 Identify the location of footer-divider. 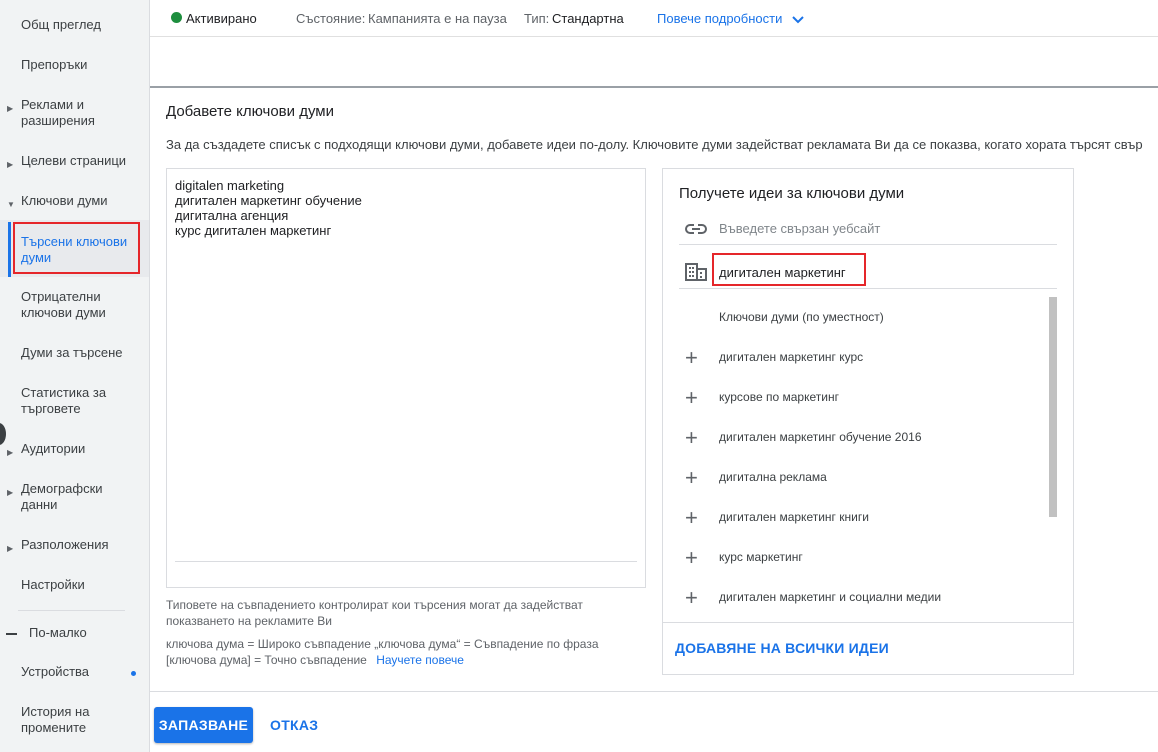
(654, 691).